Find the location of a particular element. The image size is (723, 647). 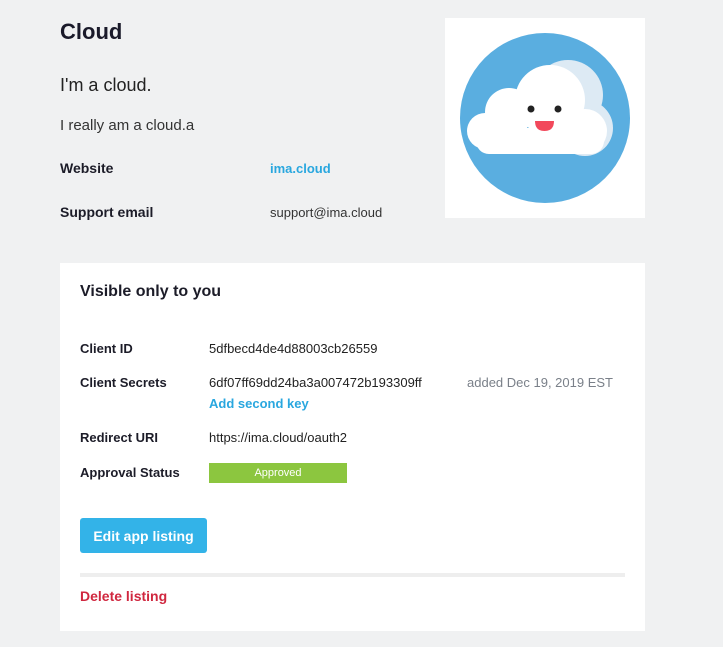

support-email-label: Support email is located at coordinates (107, 212).